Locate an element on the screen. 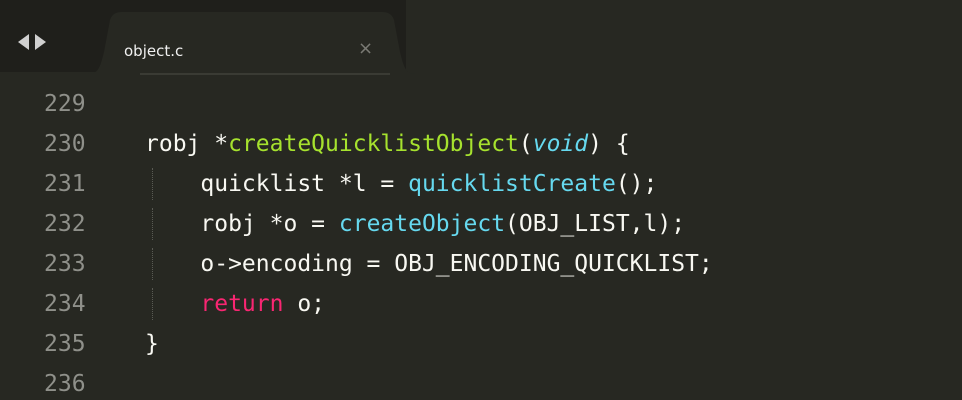  code-token: return is located at coordinates (242, 304).